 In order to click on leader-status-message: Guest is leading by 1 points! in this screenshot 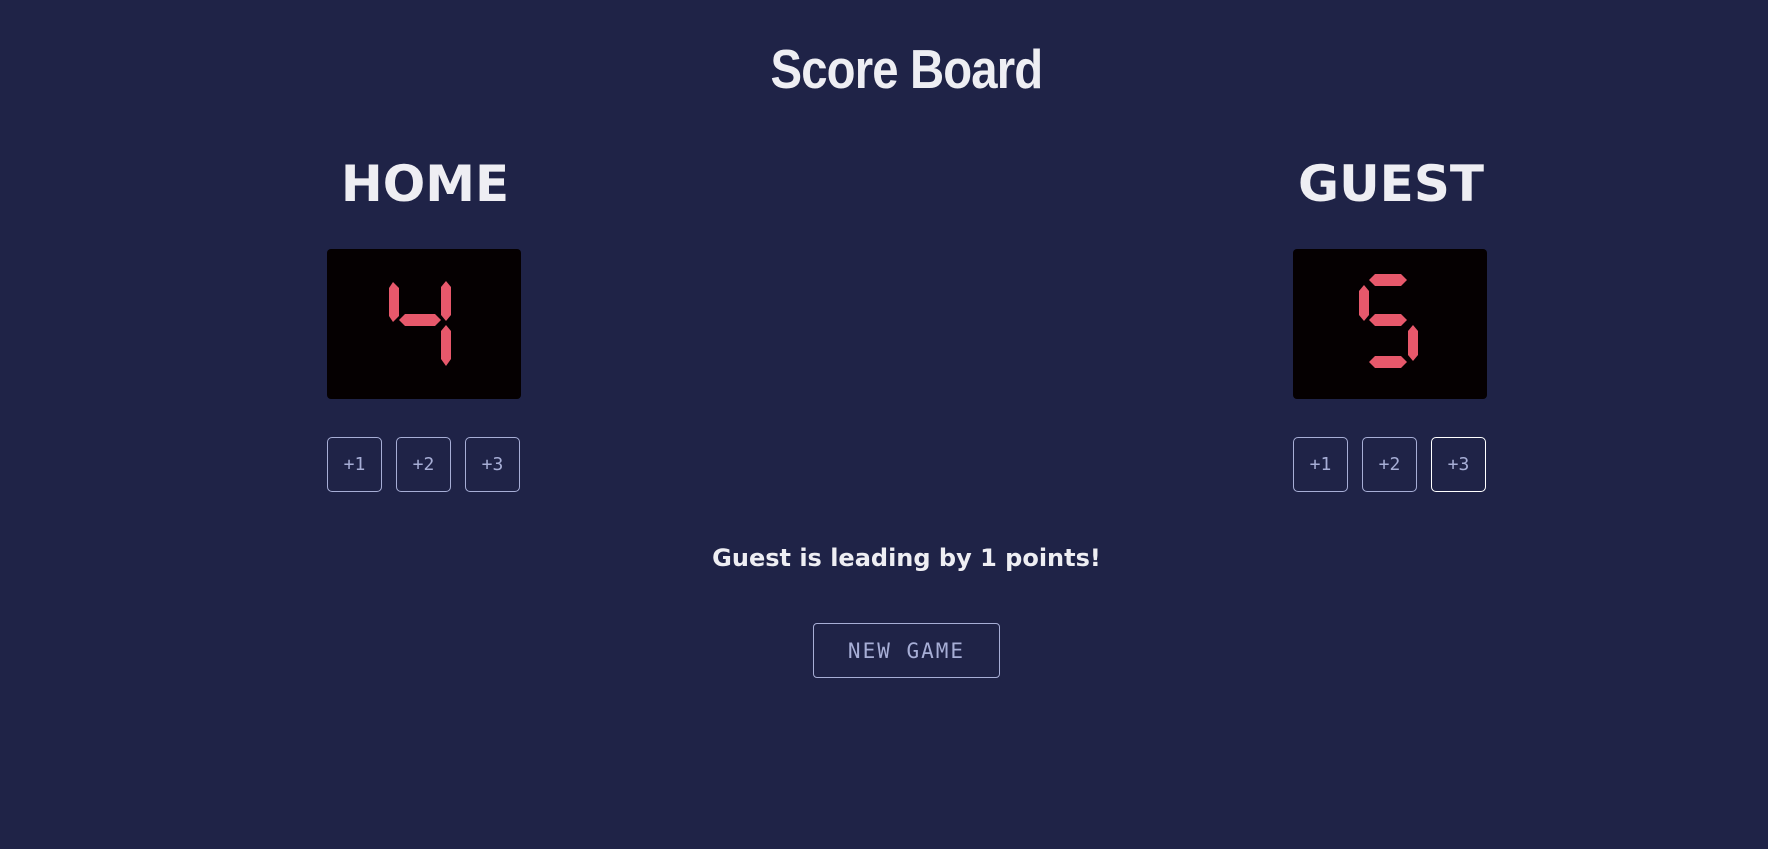, I will do `click(906, 558)`.